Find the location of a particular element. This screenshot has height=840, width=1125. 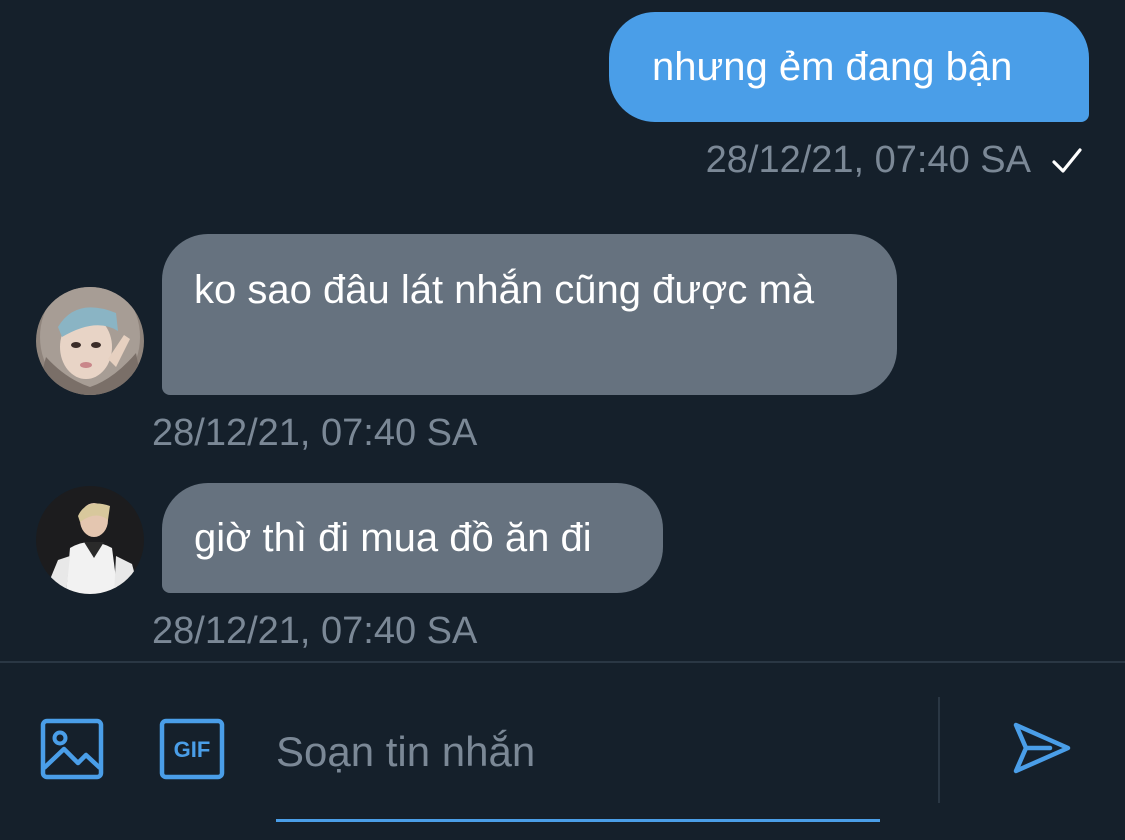

received-message-bubble: ko sao đâu lát nhắn cũng được mà is located at coordinates (529, 314).